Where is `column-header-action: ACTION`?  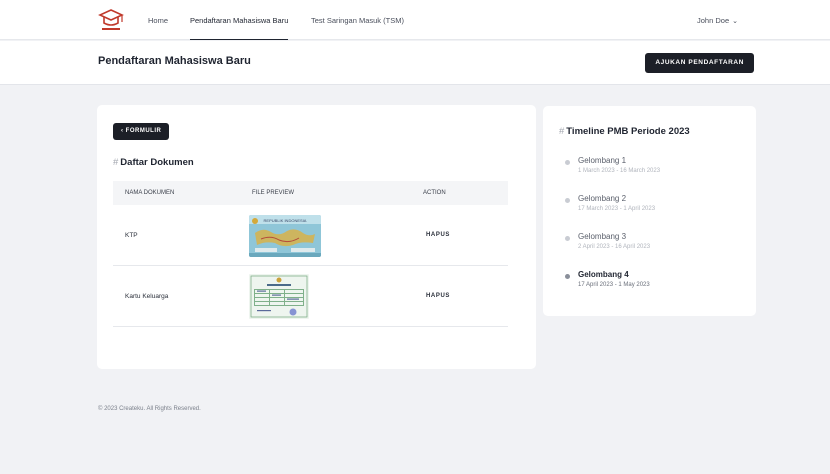 column-header-action: ACTION is located at coordinates (434, 193).